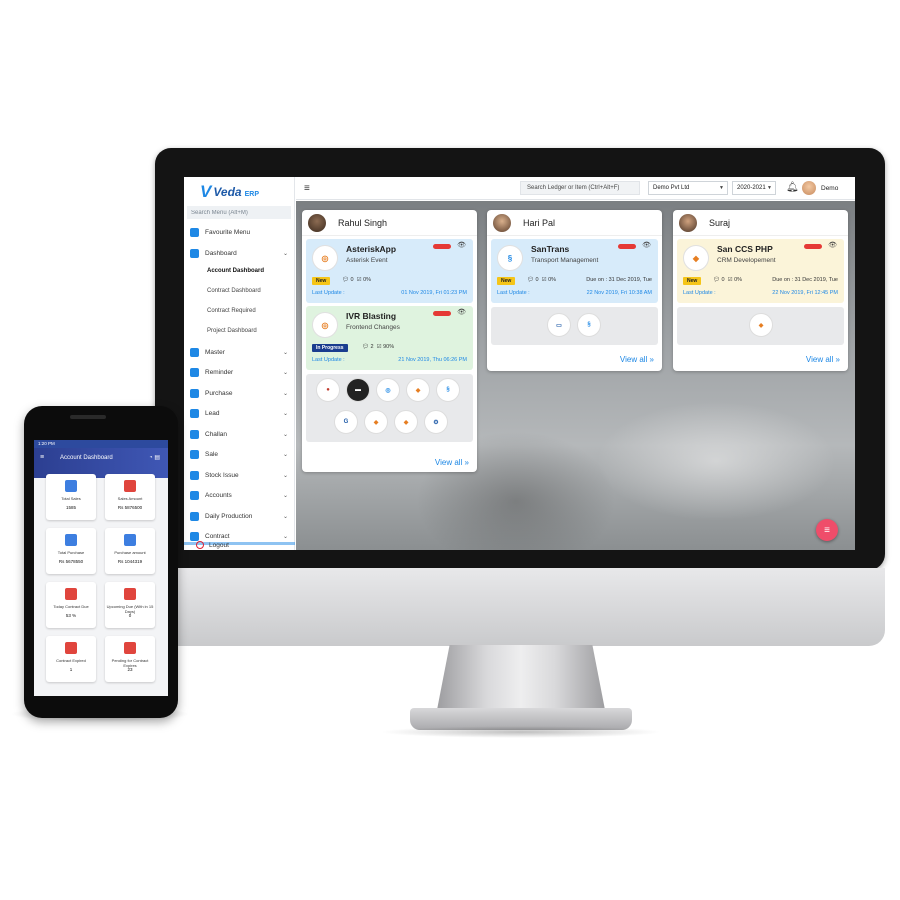 This screenshot has width=900, height=900. What do you see at coordinates (206, 191) in the screenshot?
I see `brand-mark-icon: V` at bounding box center [206, 191].